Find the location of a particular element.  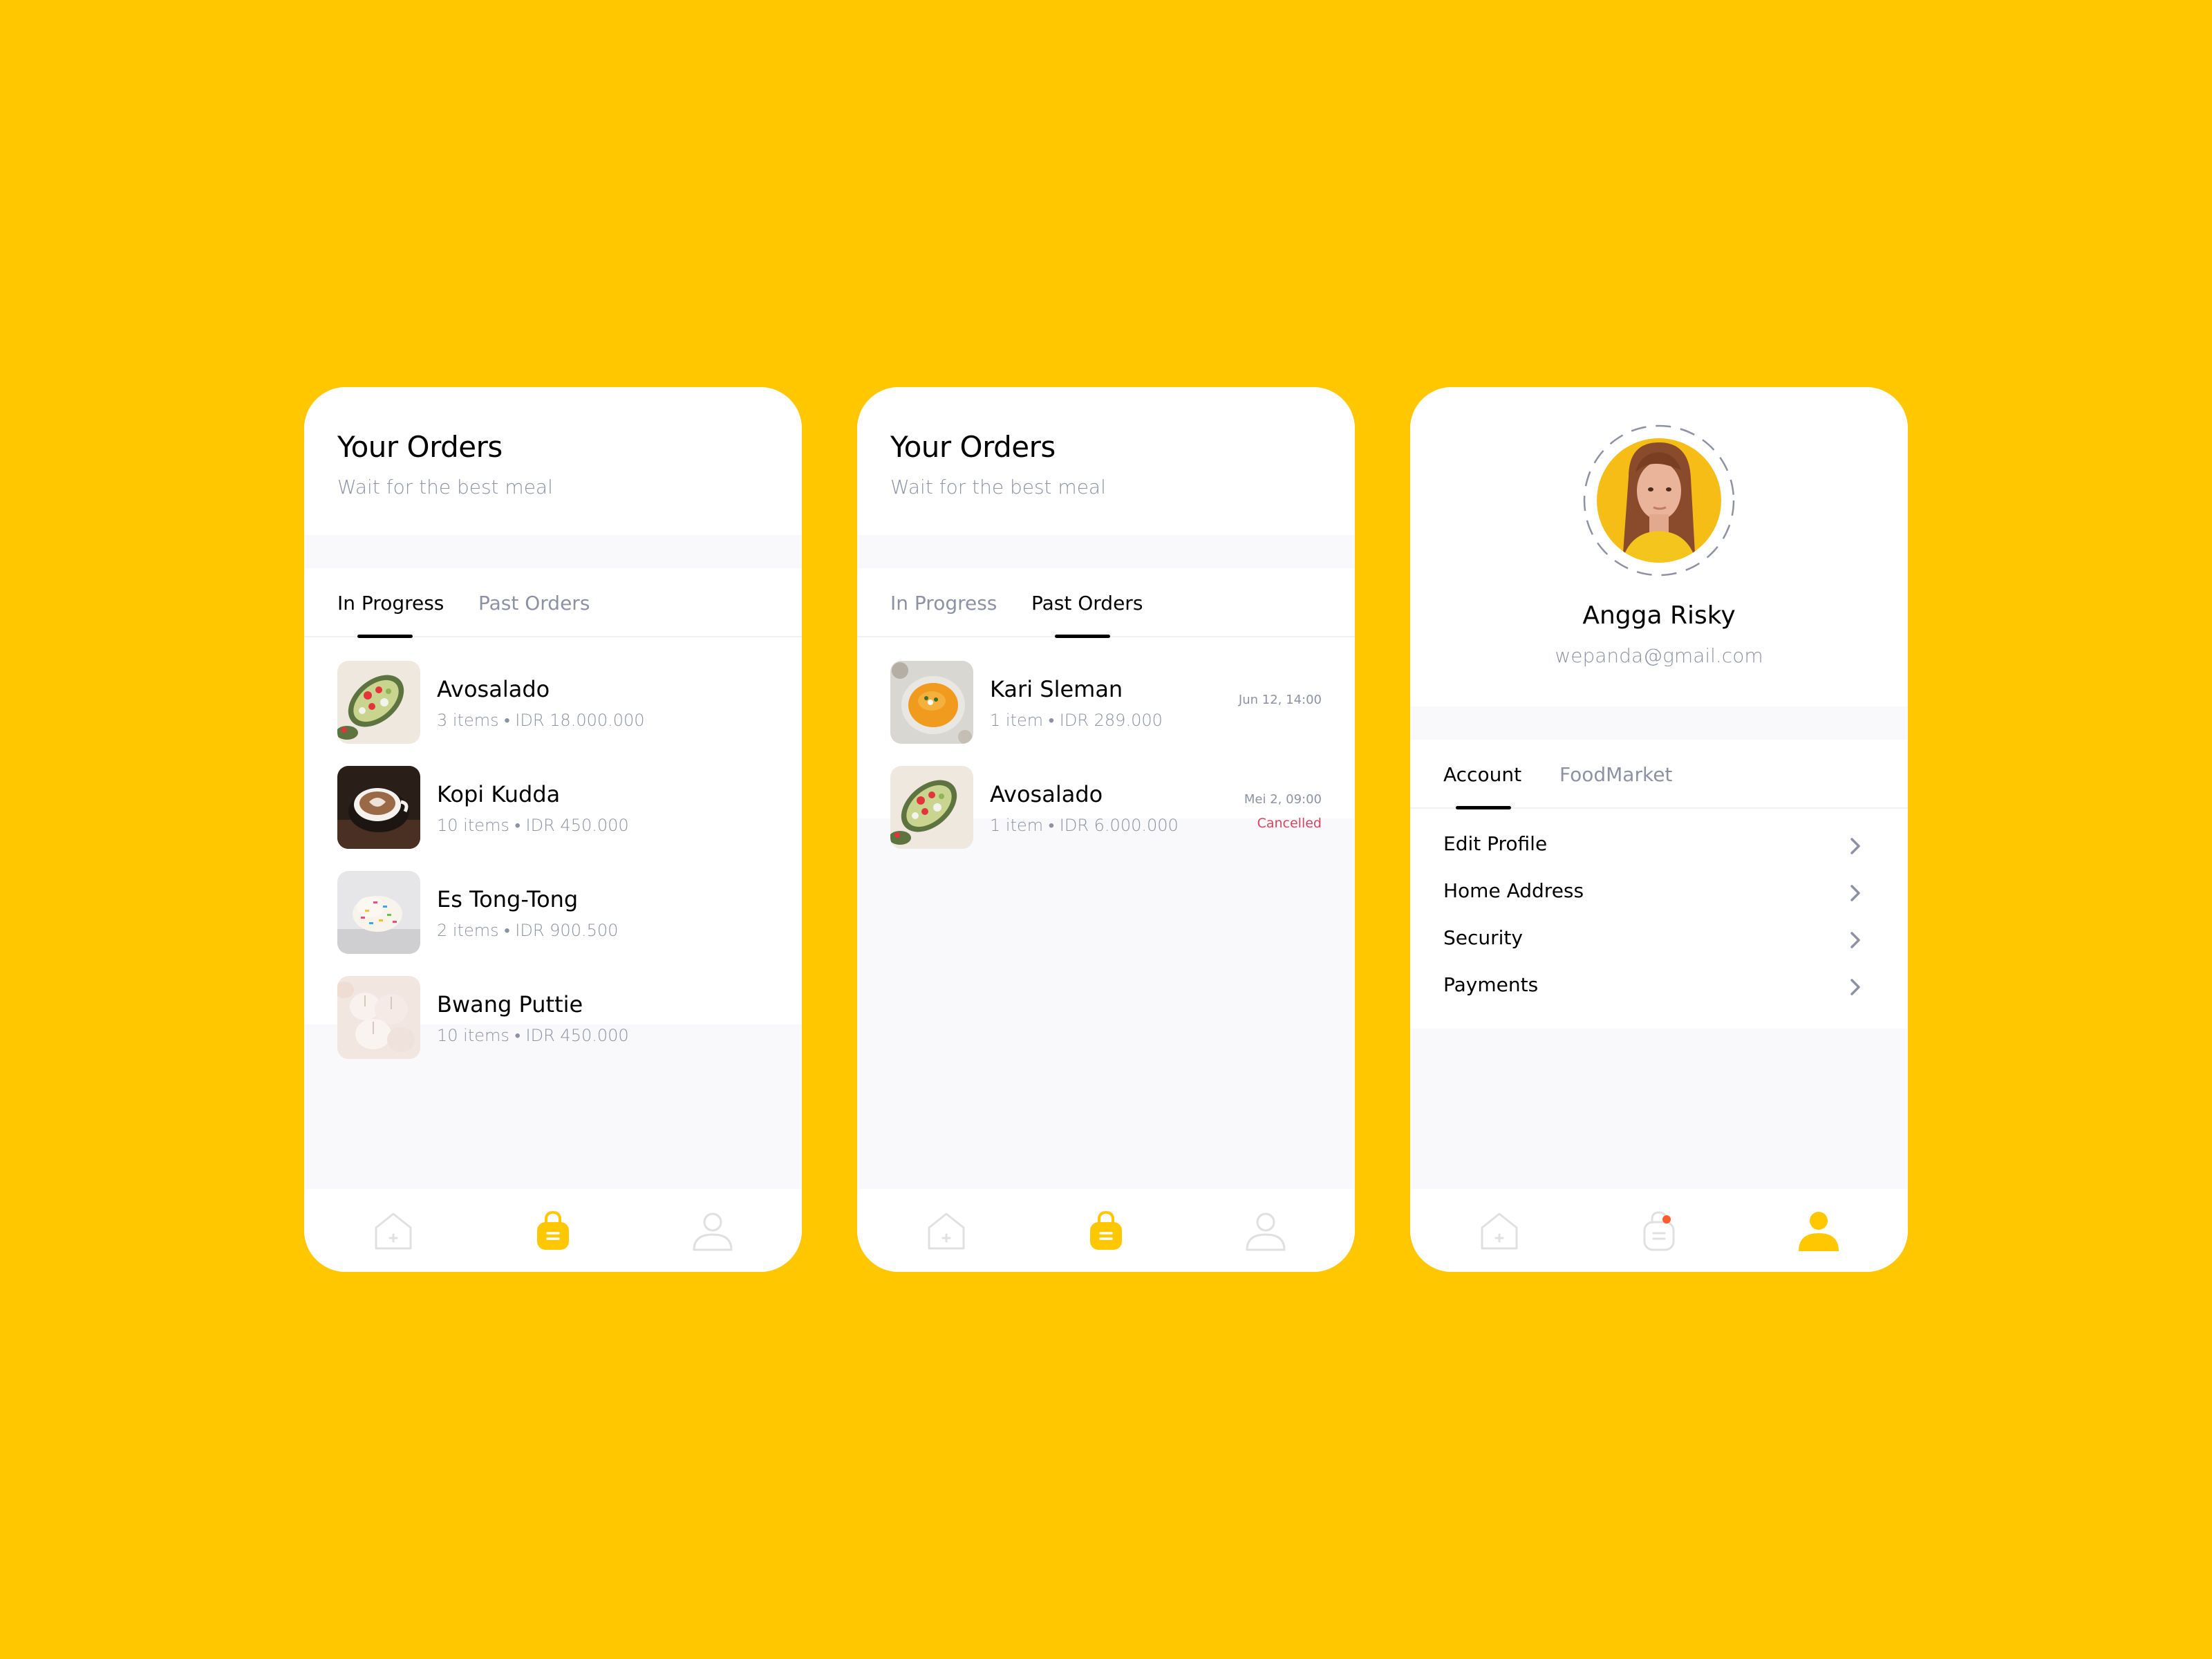

item-meta: 2 items • IDR 900.500 is located at coordinates (528, 931).